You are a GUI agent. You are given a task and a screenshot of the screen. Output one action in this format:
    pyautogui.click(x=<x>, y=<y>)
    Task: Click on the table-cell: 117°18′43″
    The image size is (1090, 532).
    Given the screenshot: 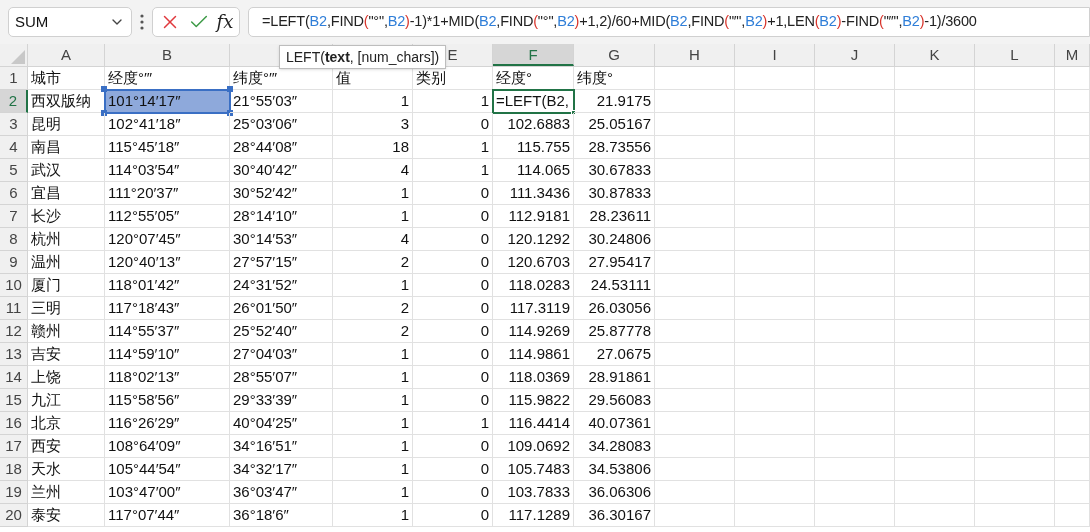 What is the action you would take?
    pyautogui.click(x=167, y=308)
    